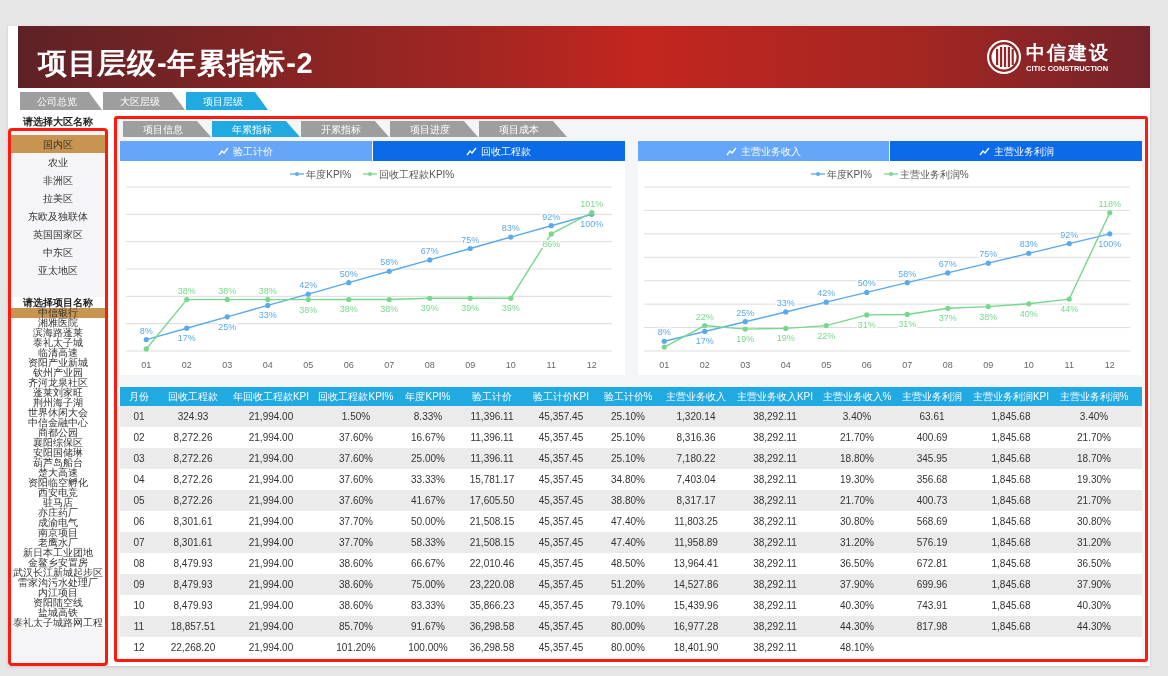 The image size is (1168, 676). What do you see at coordinates (58, 383) in the screenshot?
I see `project-item: 齐河龙泉社区` at bounding box center [58, 383].